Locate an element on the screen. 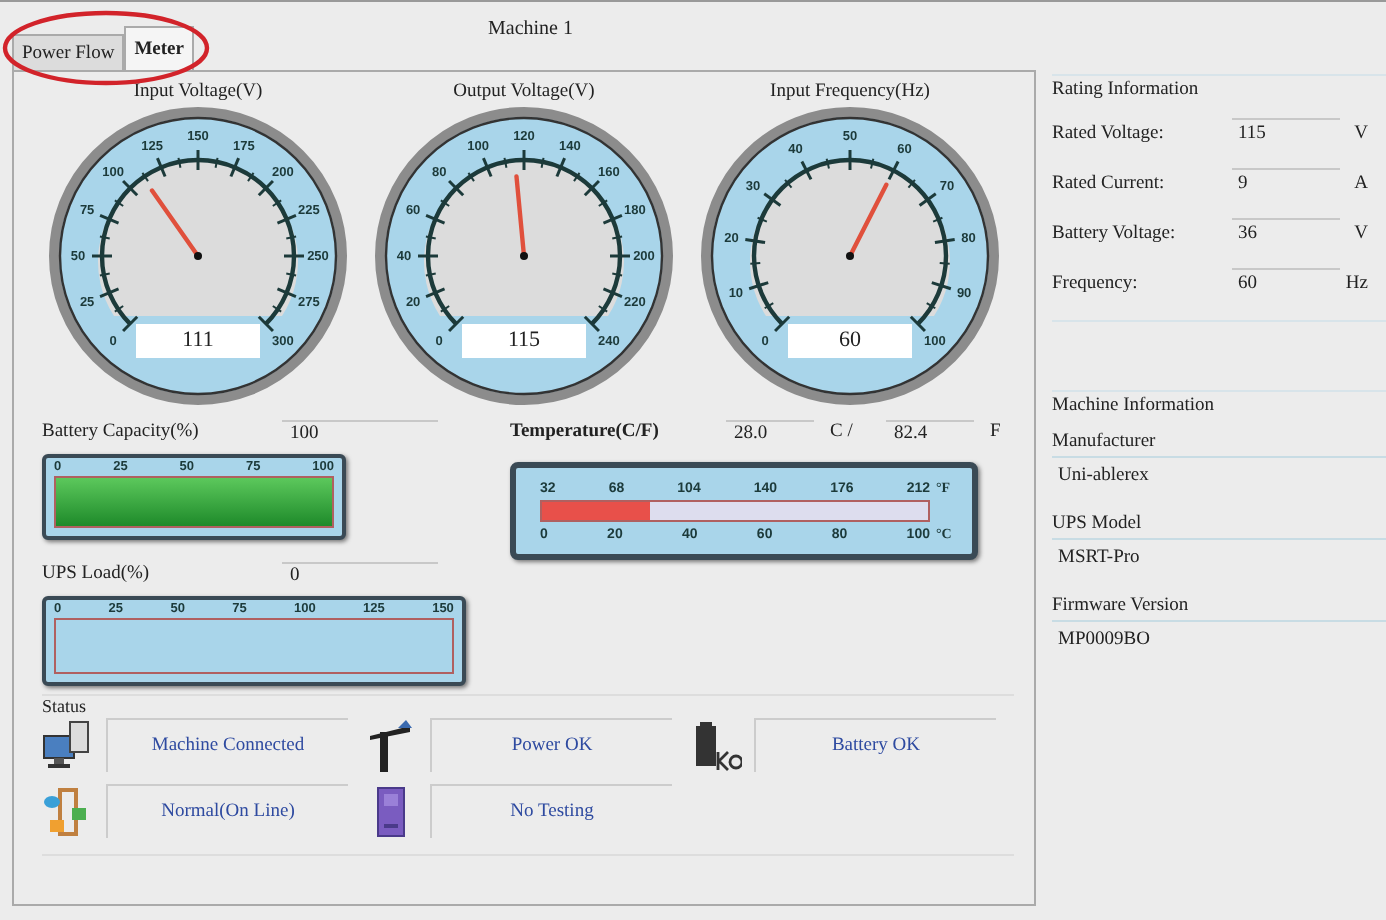 This screenshot has height=920, width=1386. status-field: No Testing is located at coordinates (551, 811).